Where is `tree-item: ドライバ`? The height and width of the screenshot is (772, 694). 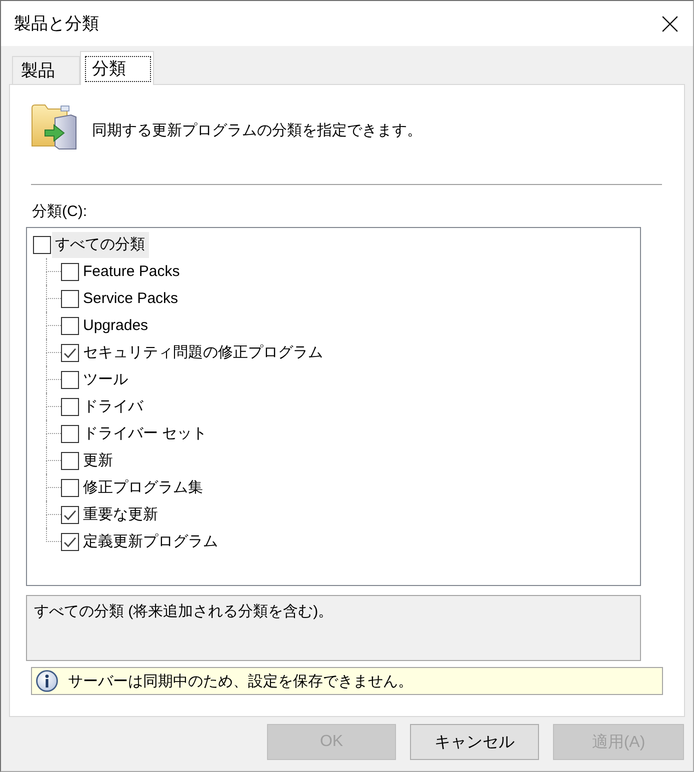 tree-item: ドライバ is located at coordinates (113, 407).